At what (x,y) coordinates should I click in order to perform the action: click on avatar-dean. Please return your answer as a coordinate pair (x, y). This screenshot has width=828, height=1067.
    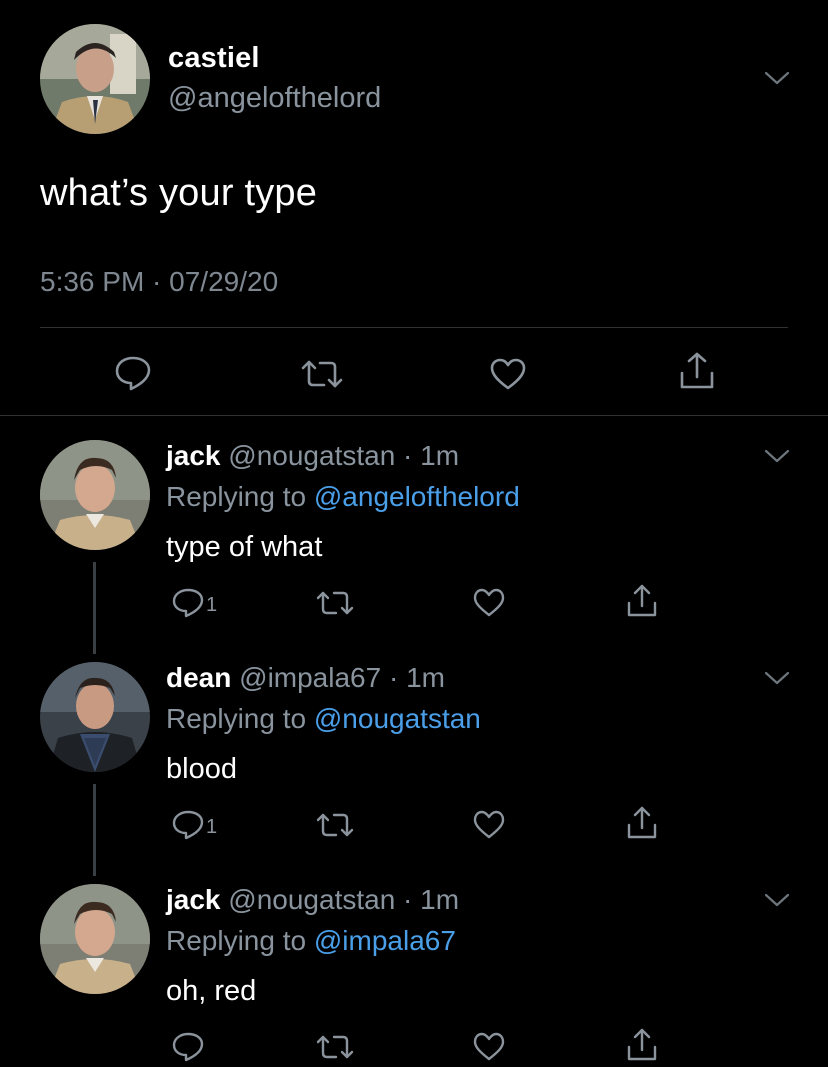
    Looking at the image, I should click on (95, 717).